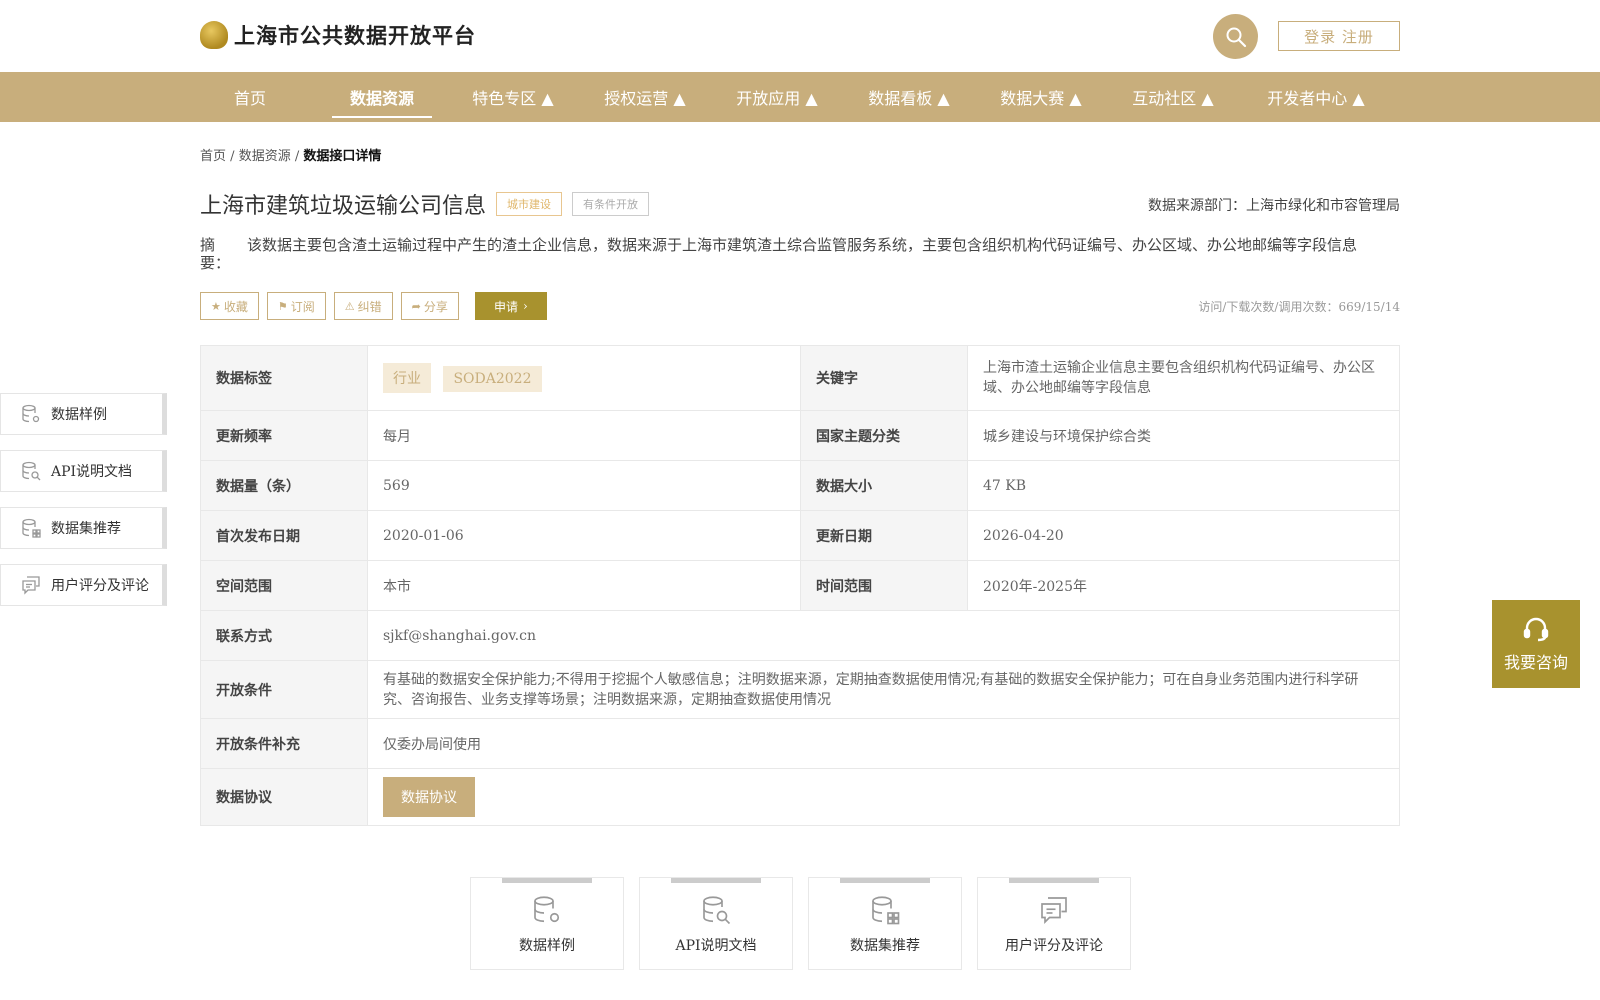 This screenshot has width=1600, height=1000. I want to click on card-sample: 数据样例, so click(547, 923).